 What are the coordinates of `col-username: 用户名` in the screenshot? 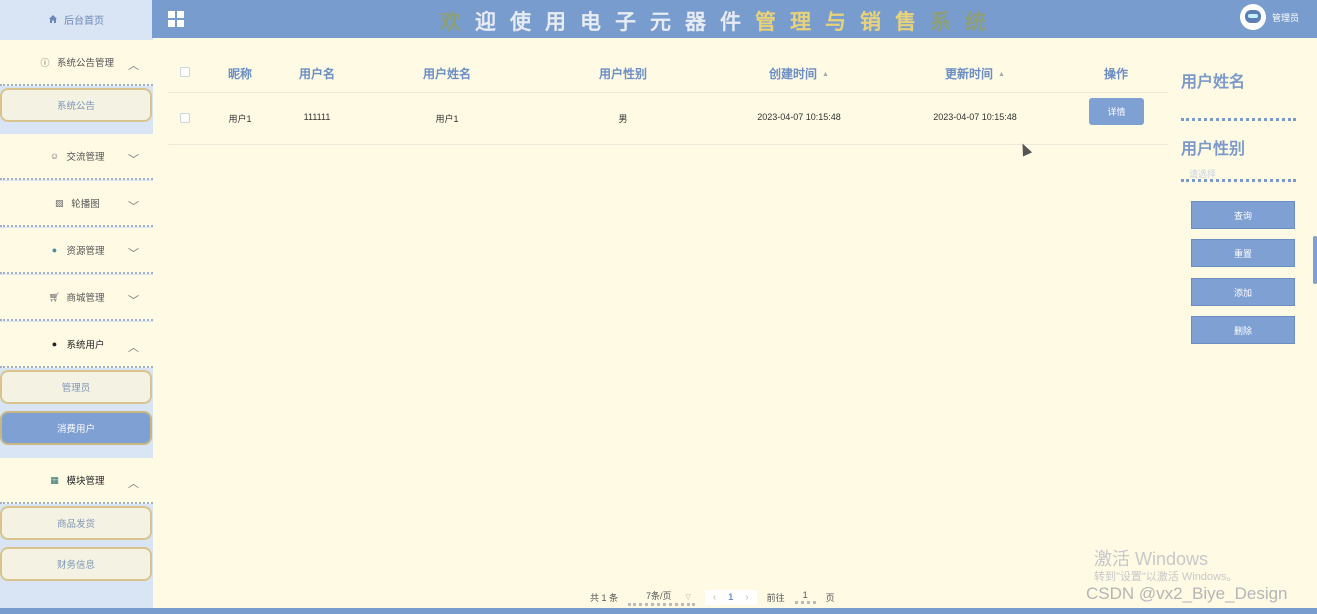 It's located at (317, 74).